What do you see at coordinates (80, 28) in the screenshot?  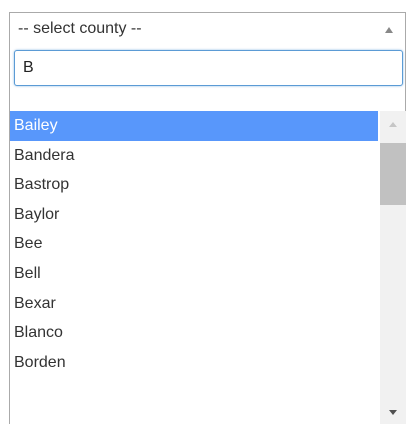 I see `select-selected-label: -- select county --` at bounding box center [80, 28].